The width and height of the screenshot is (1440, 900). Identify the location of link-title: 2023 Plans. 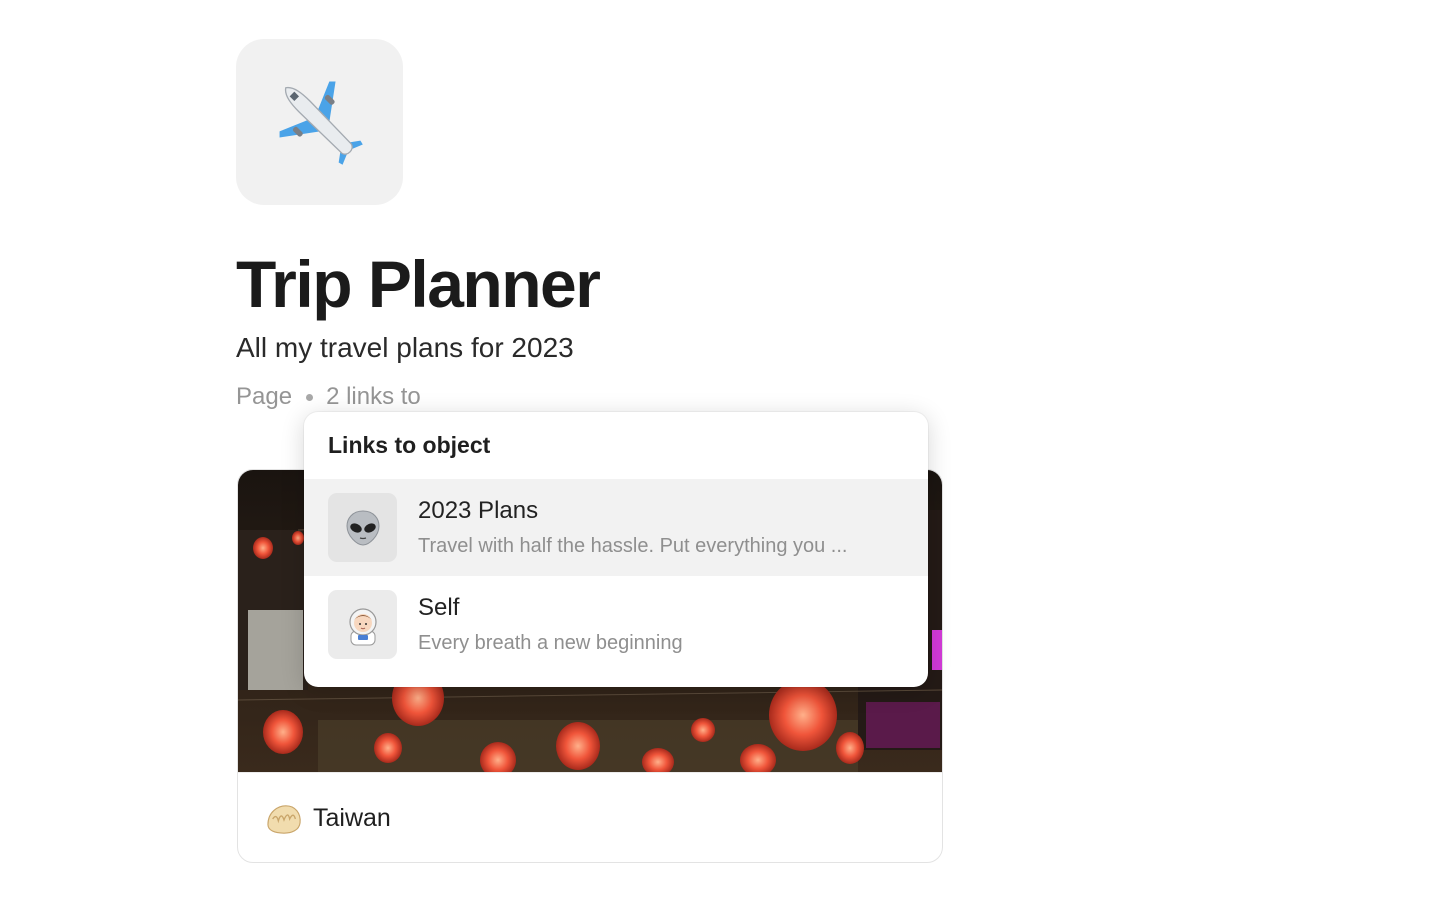
(478, 510).